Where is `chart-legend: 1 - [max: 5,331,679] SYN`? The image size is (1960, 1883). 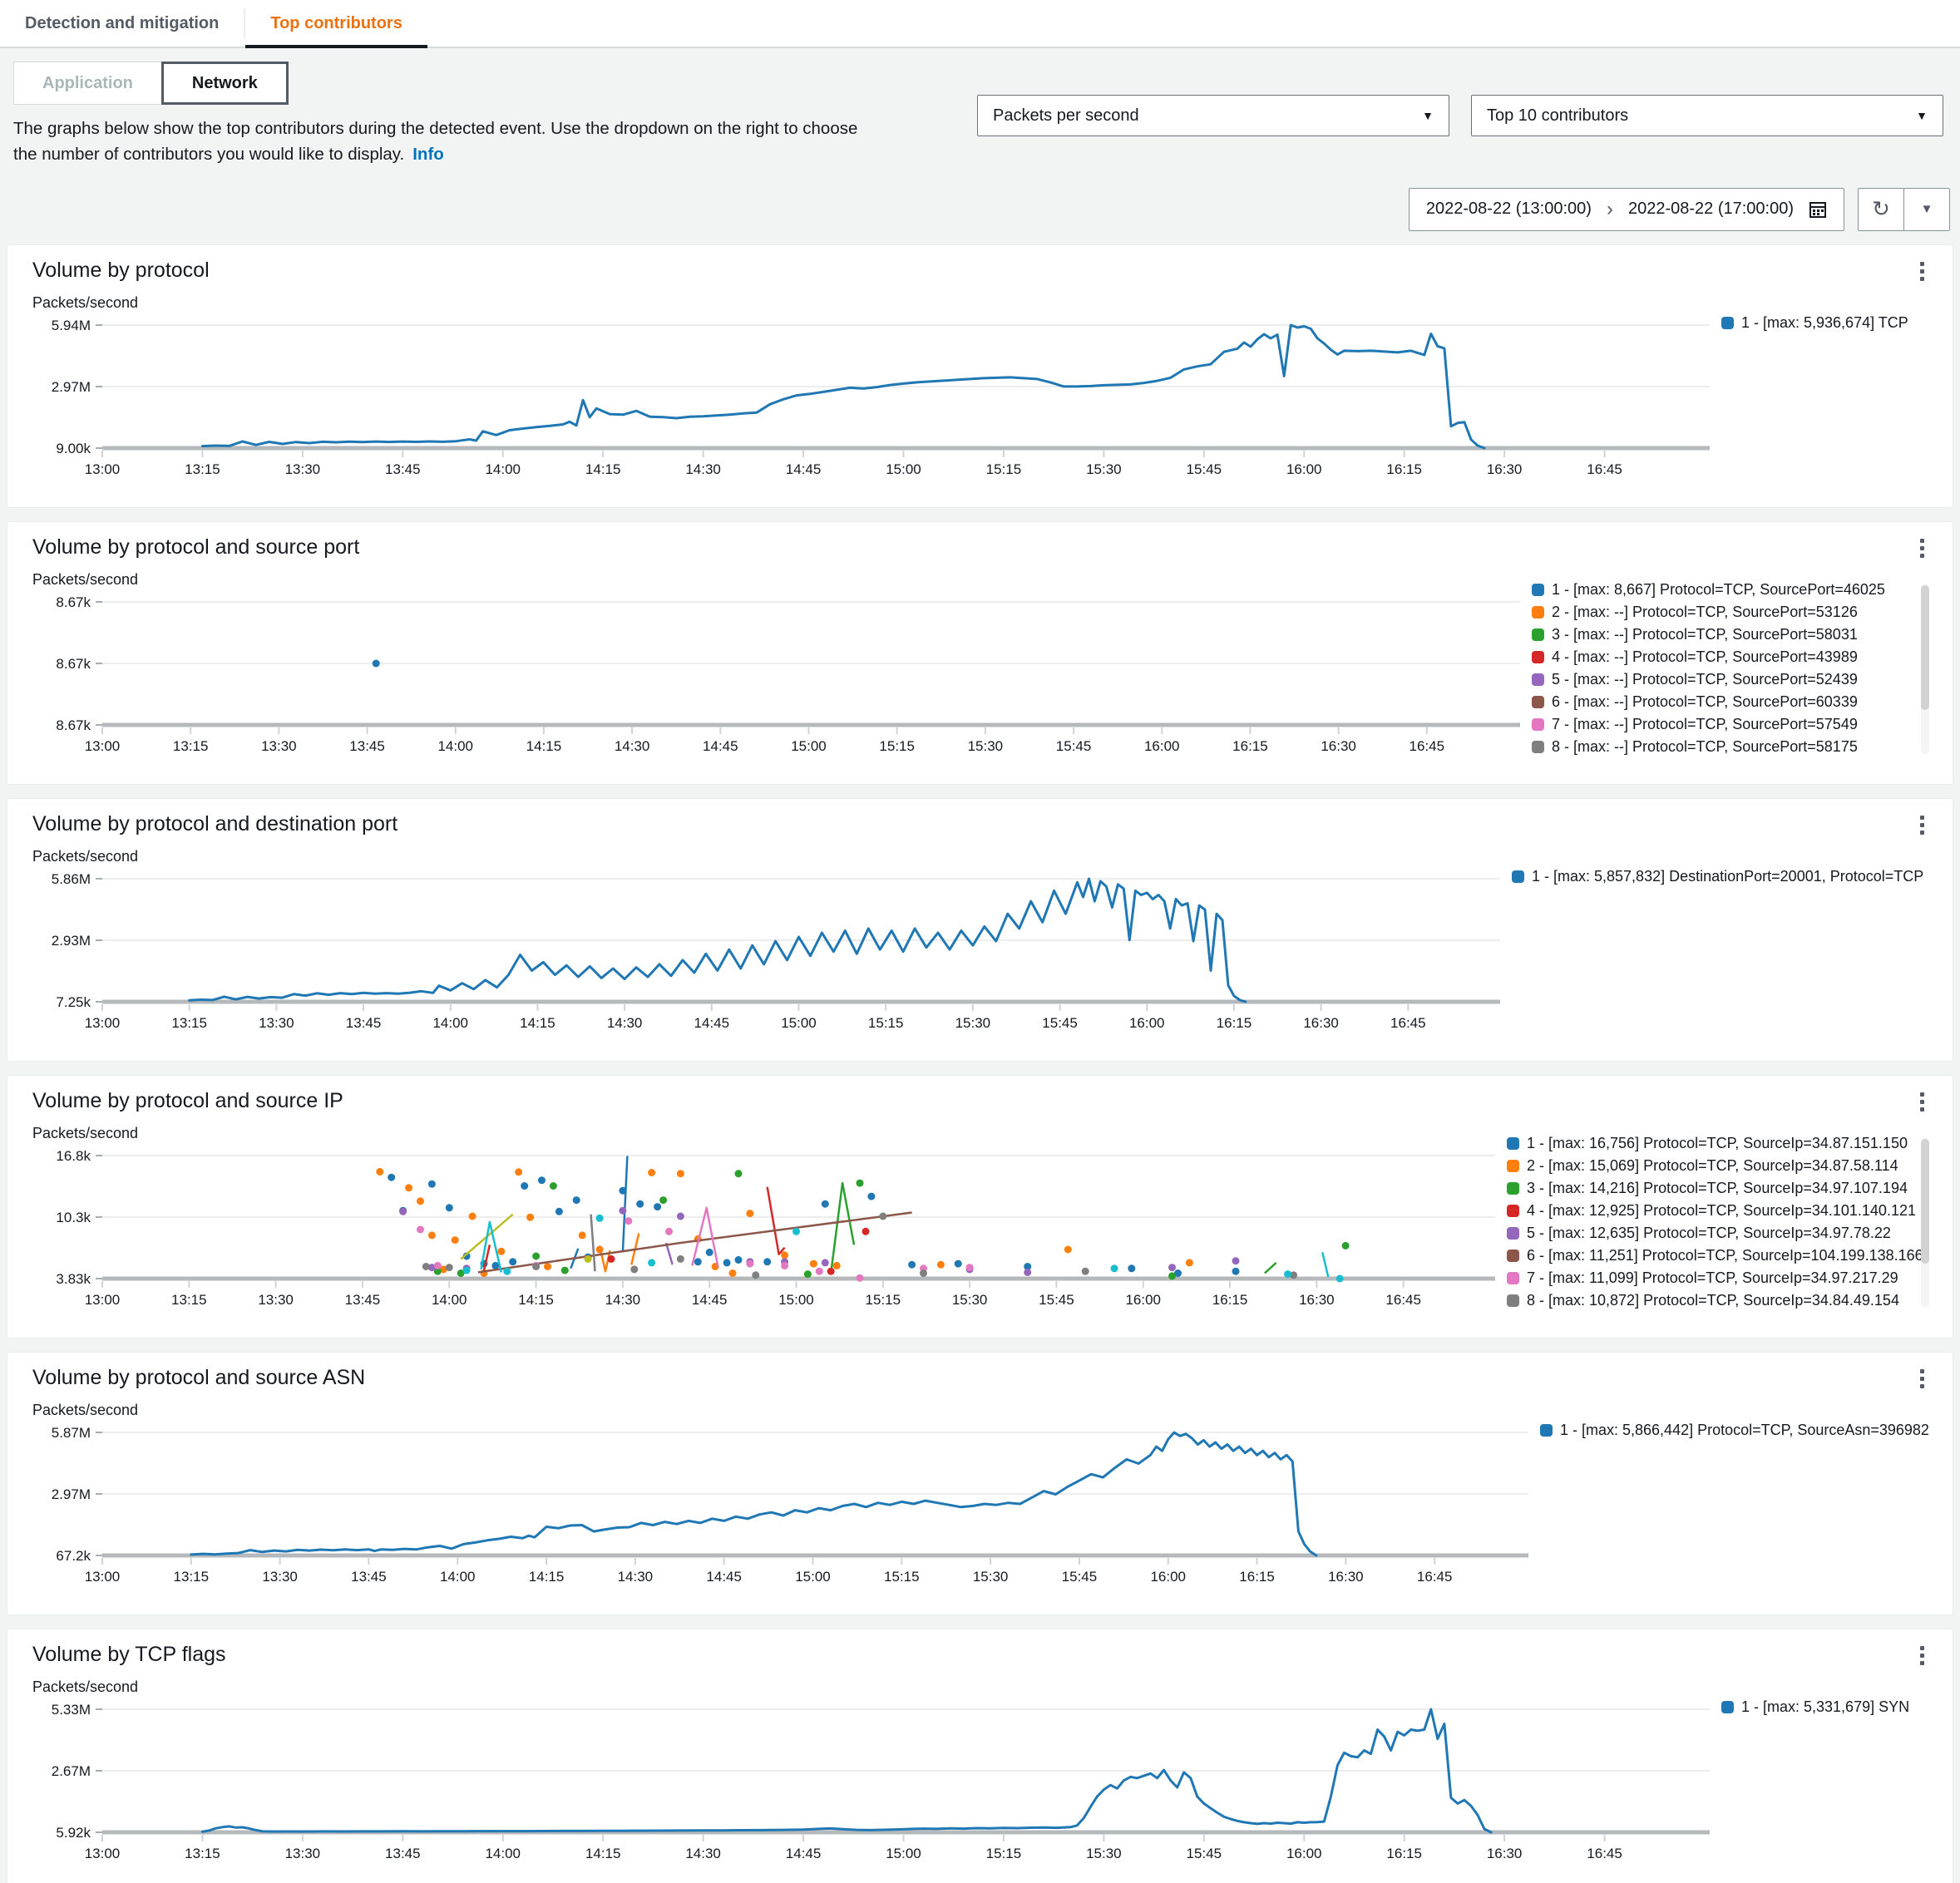
chart-legend: 1 - [max: 5,331,679] SYN is located at coordinates (1825, 1707).